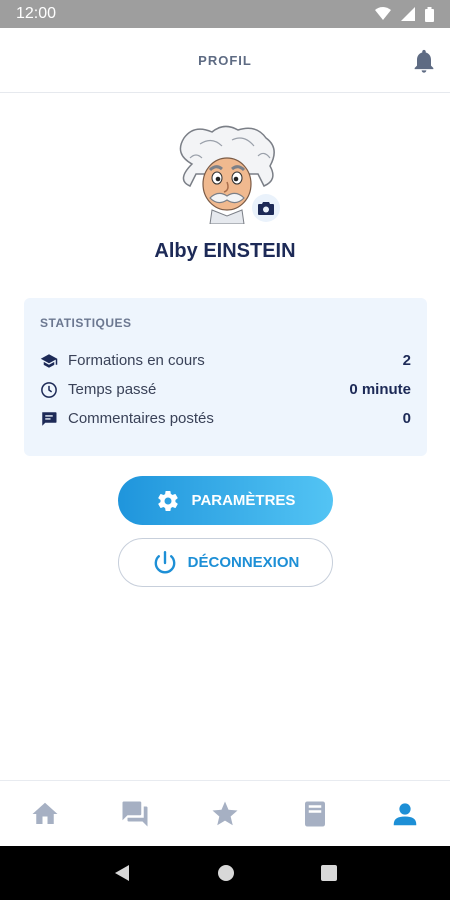 The height and width of the screenshot is (900, 450). Describe the element at coordinates (165, 562) in the screenshot. I see `power-icon` at that location.